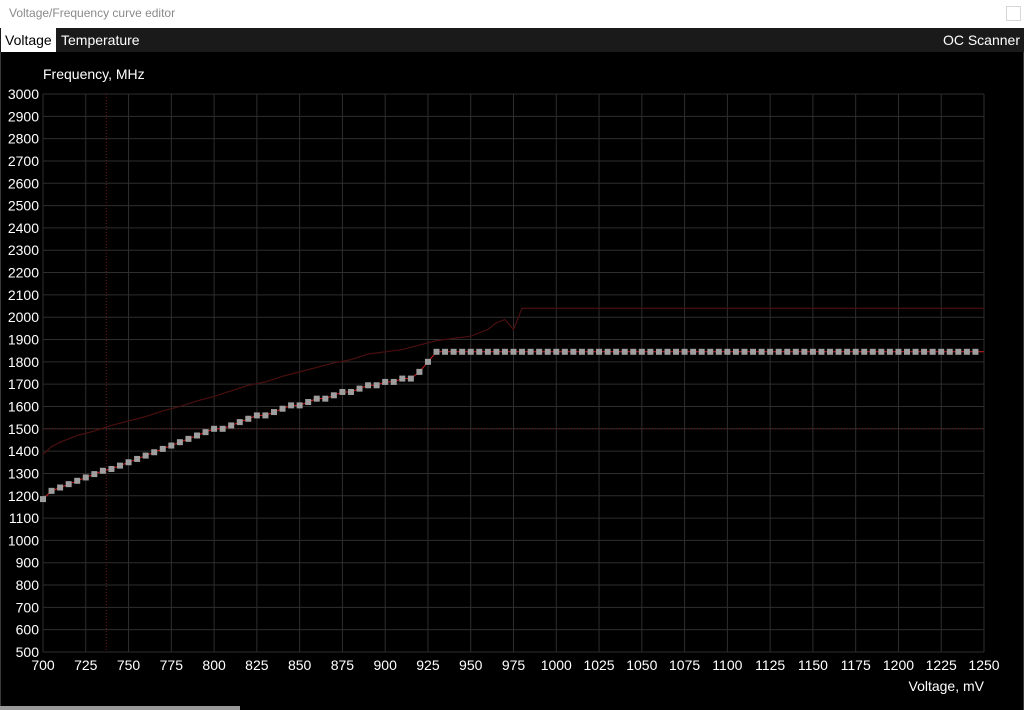 The width and height of the screenshot is (1024, 710). Describe the element at coordinates (23, 317) in the screenshot. I see `y-tick-label: 2000` at that location.